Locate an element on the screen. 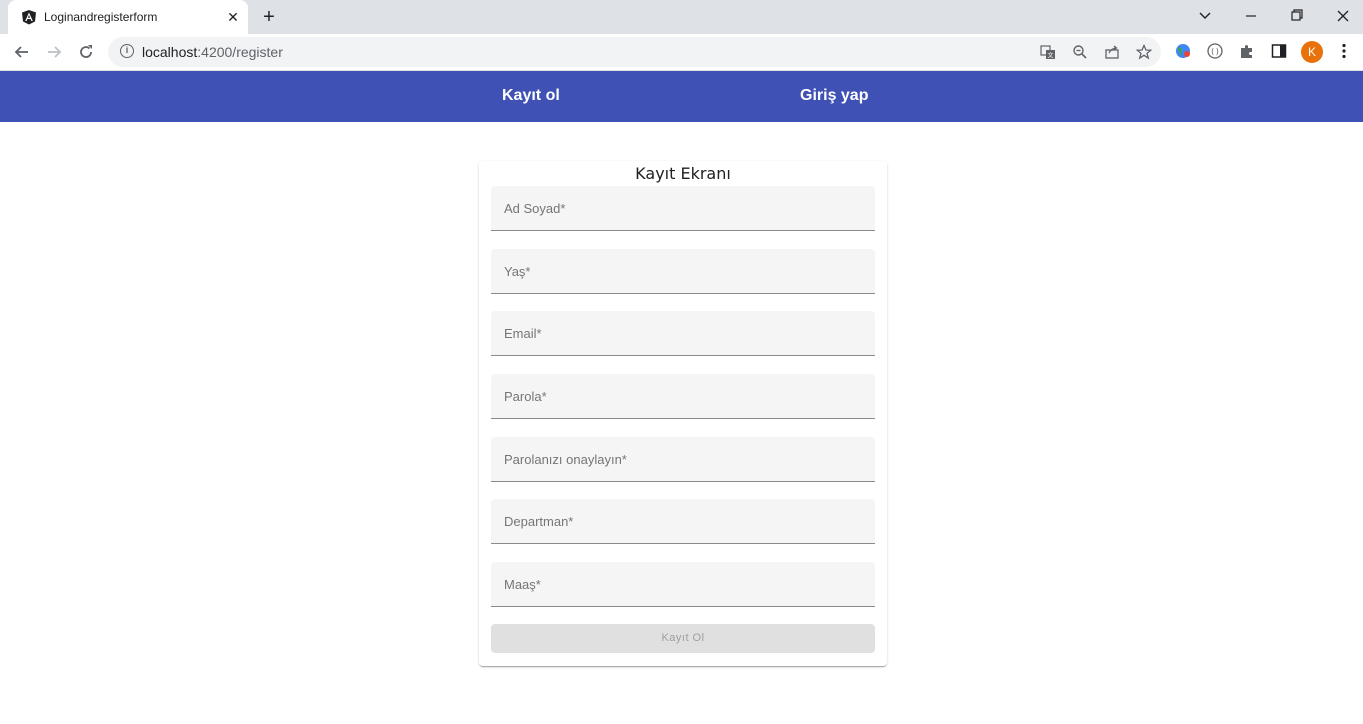 Image resolution: width=1363 pixels, height=724 pixels. register-submit-button: Kayıt Ol is located at coordinates (683, 638).